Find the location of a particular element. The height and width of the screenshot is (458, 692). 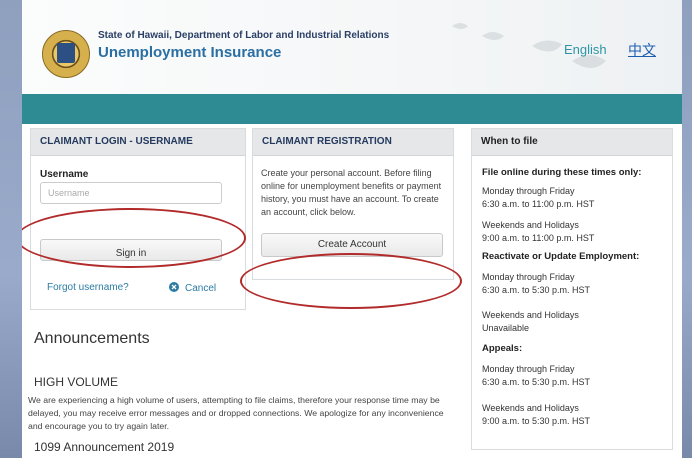

window-frame-right is located at coordinates (687, 229).